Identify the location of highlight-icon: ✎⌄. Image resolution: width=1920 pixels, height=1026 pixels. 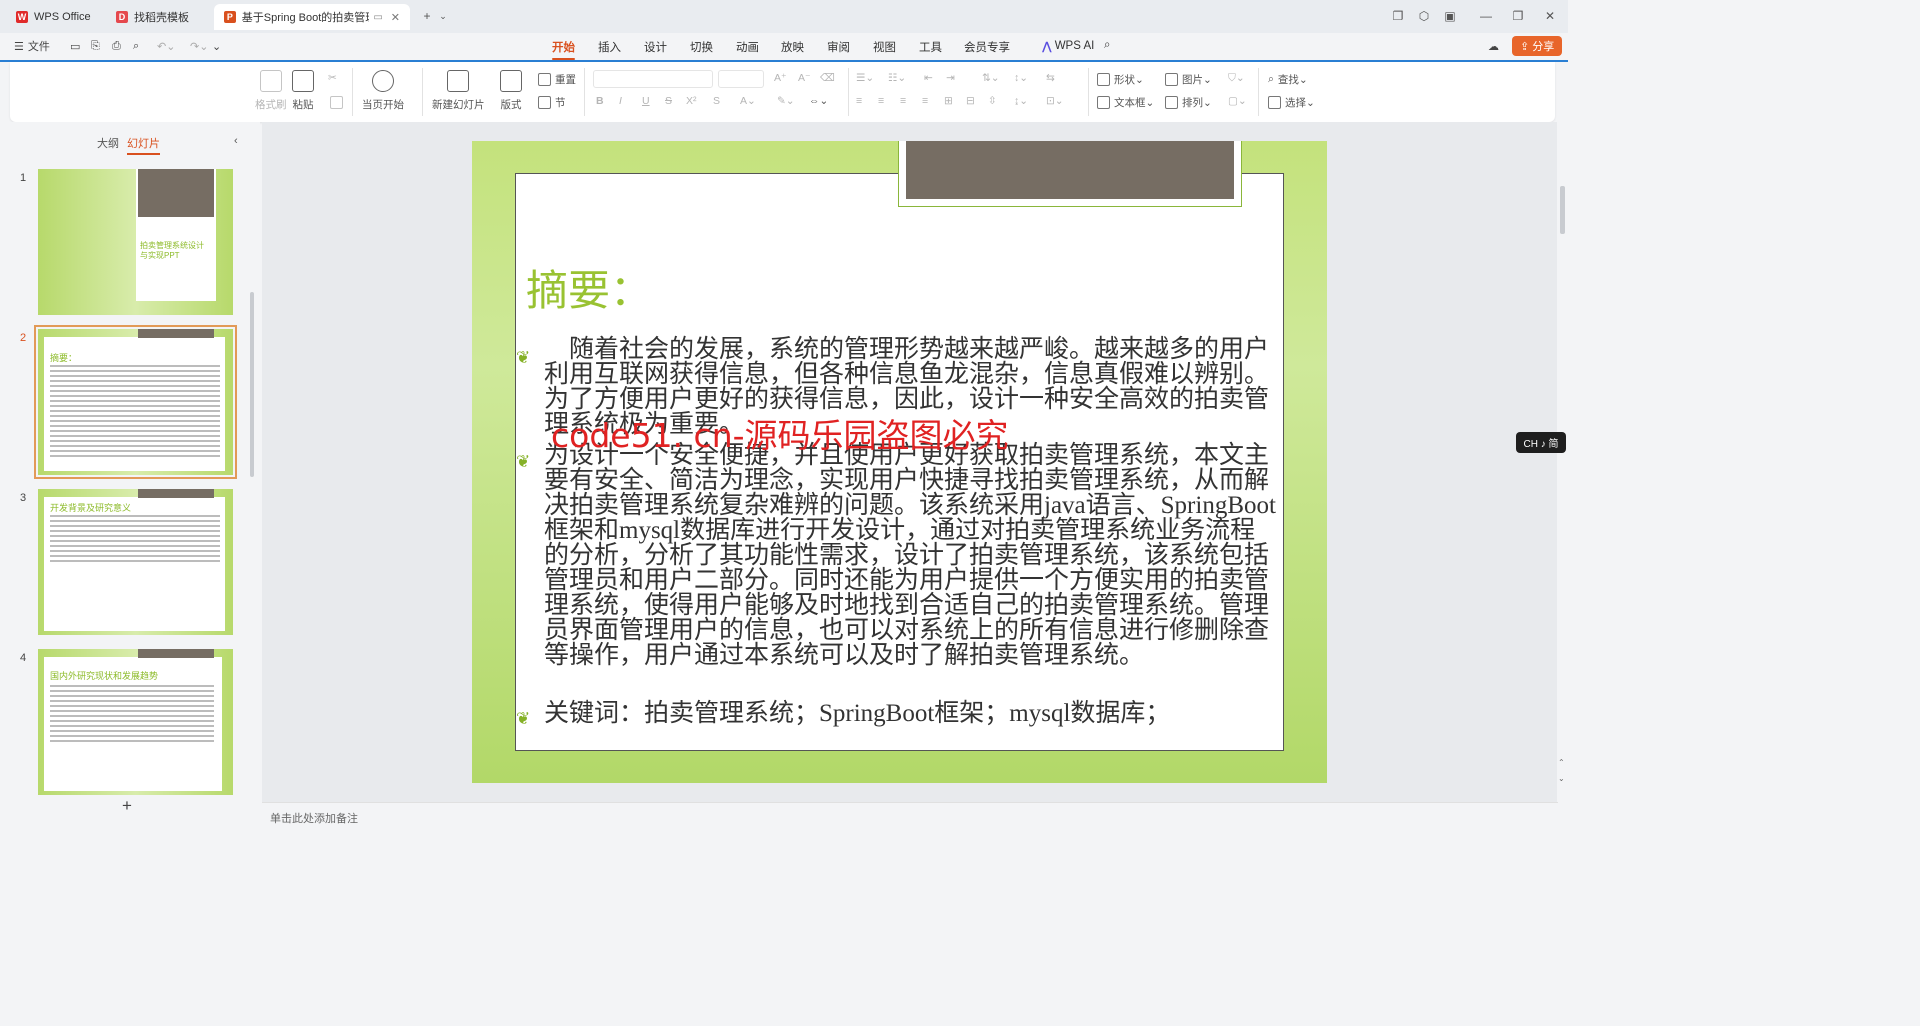
(786, 101).